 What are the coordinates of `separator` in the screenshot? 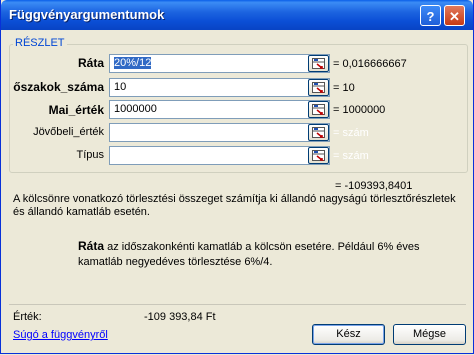 It's located at (237, 304).